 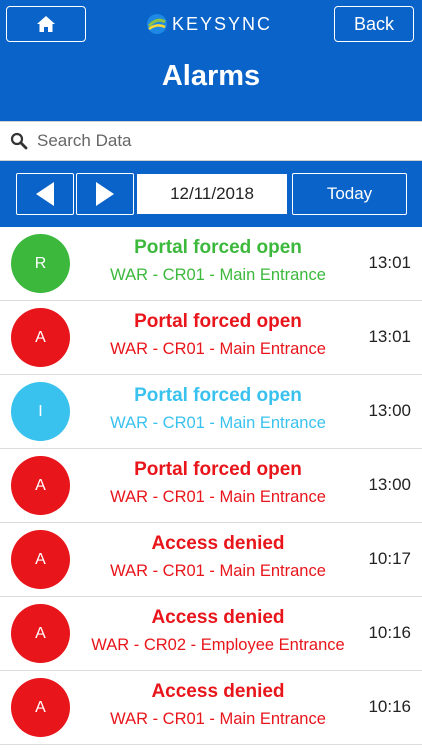 What do you see at coordinates (211, 76) in the screenshot?
I see `page-title: Alarms` at bounding box center [211, 76].